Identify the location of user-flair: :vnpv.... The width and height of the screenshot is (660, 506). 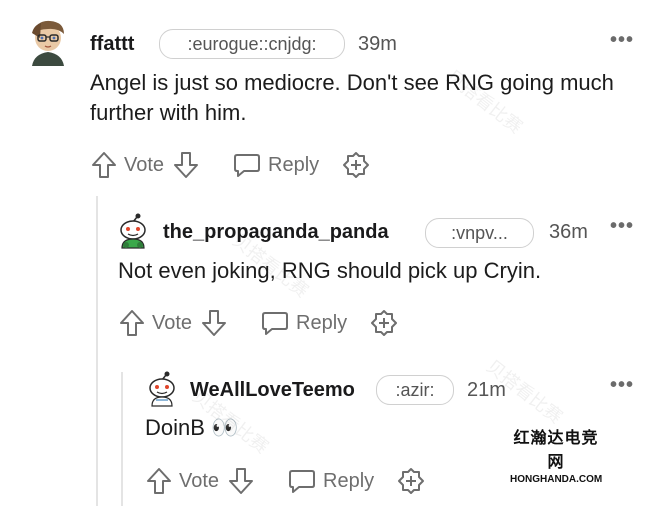
(479, 233).